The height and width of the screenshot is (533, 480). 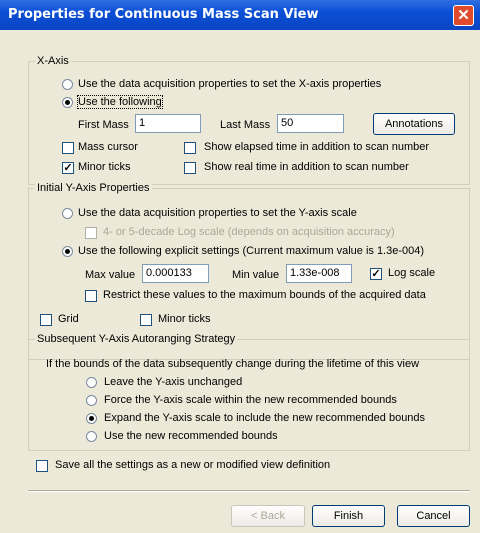 What do you see at coordinates (67, 251) in the screenshot?
I see `y-axis-explicit-radio` at bounding box center [67, 251].